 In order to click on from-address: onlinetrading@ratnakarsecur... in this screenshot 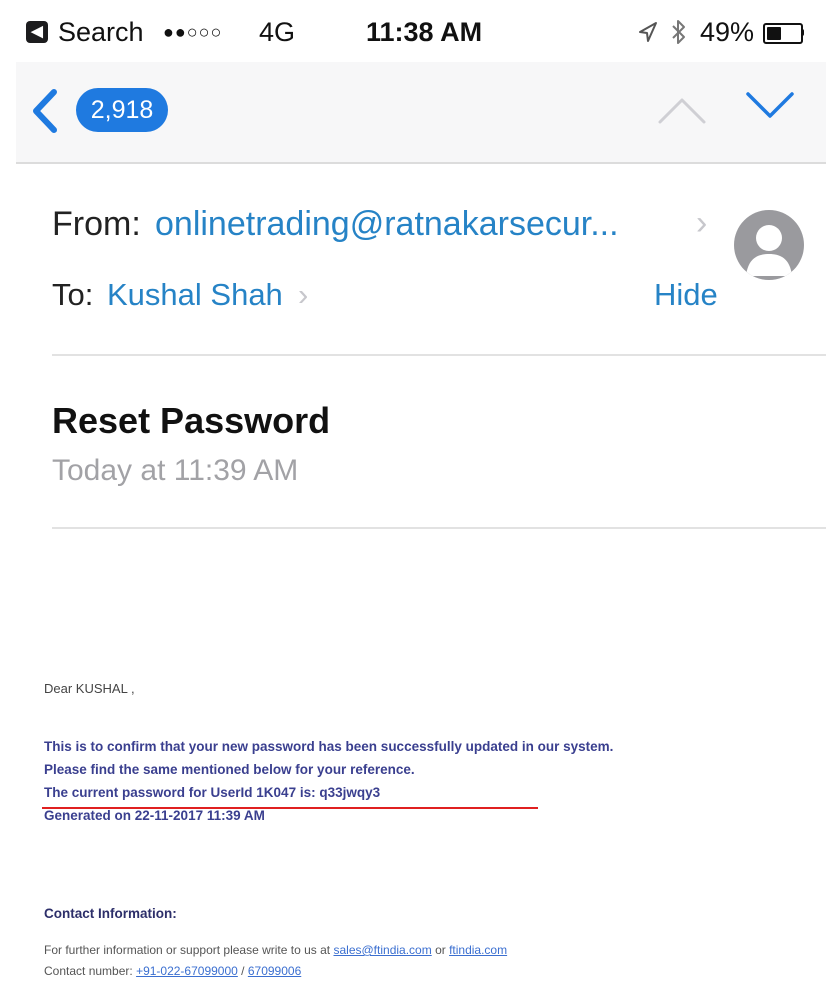, I will do `click(387, 224)`.